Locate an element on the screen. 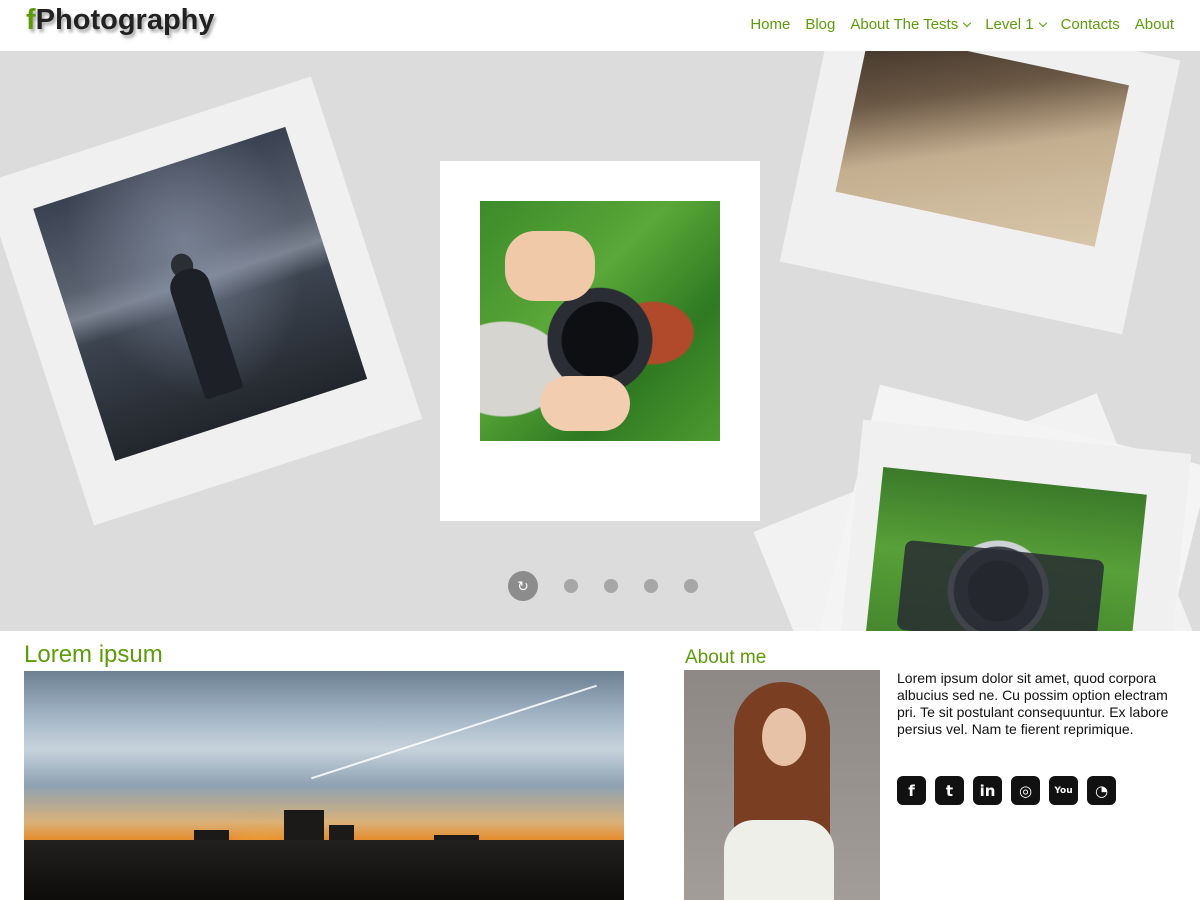  nav-contacts: Contacts is located at coordinates (1090, 24).